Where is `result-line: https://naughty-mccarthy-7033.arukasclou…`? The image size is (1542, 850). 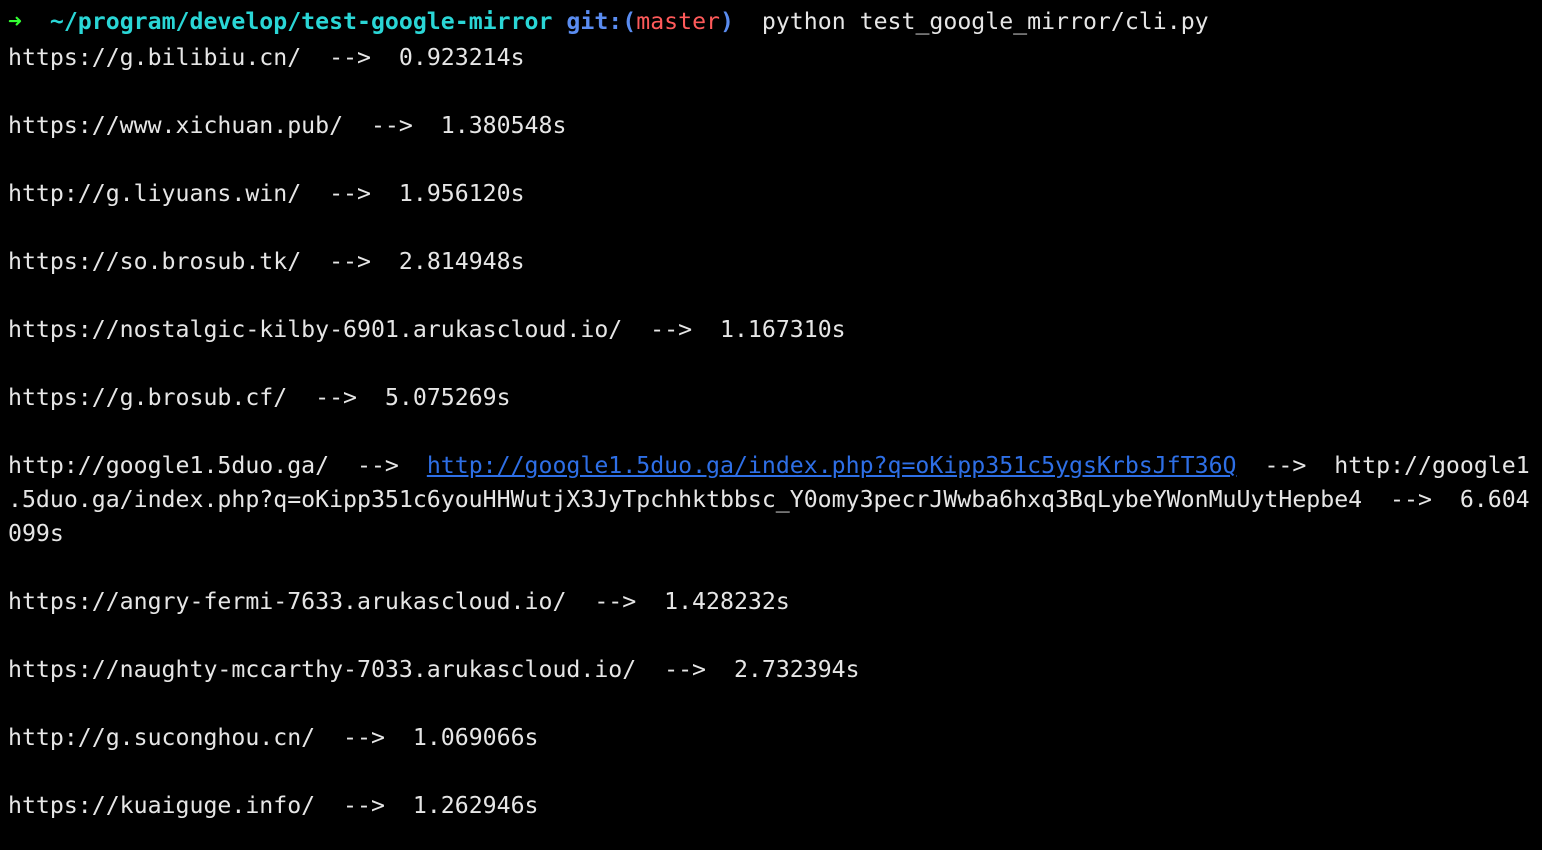
result-line: https://naughty-mccarthy-7033.arukasclou… is located at coordinates (772, 670).